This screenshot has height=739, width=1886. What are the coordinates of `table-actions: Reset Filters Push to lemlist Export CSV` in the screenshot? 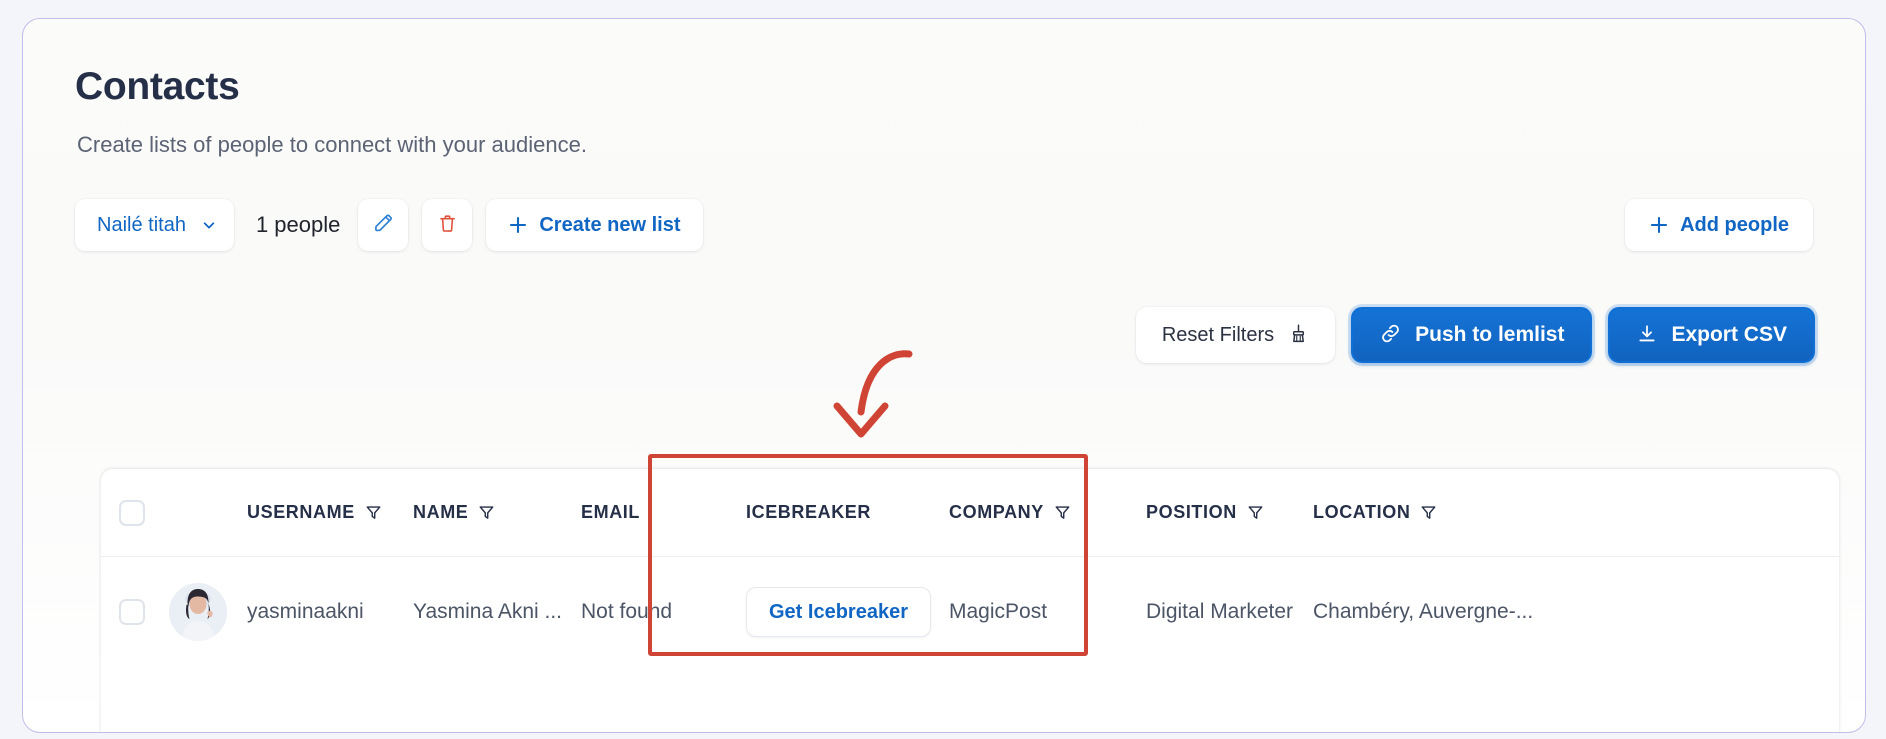 It's located at (1475, 335).